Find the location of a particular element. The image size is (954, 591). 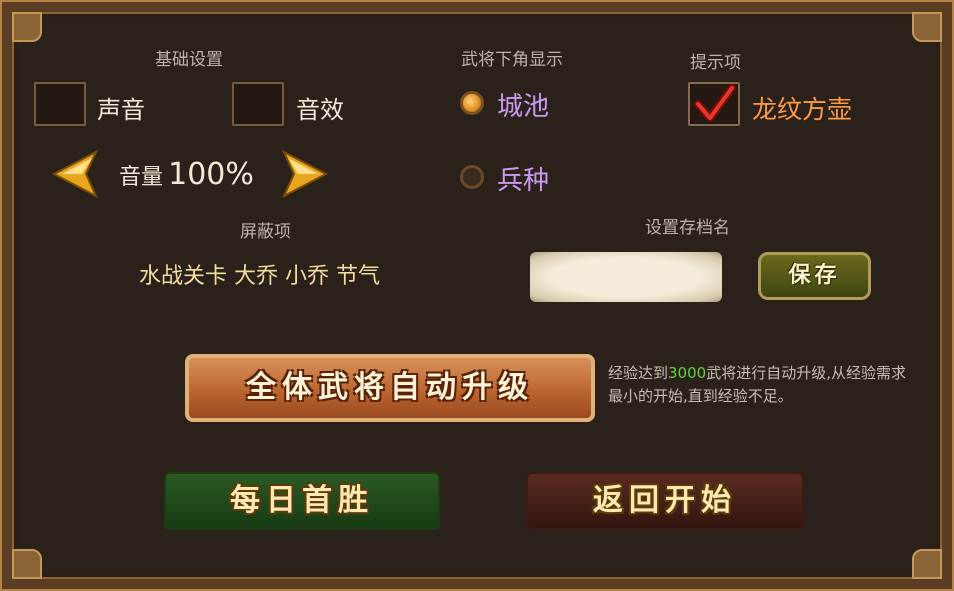

sfx-checkbox is located at coordinates (258, 104).